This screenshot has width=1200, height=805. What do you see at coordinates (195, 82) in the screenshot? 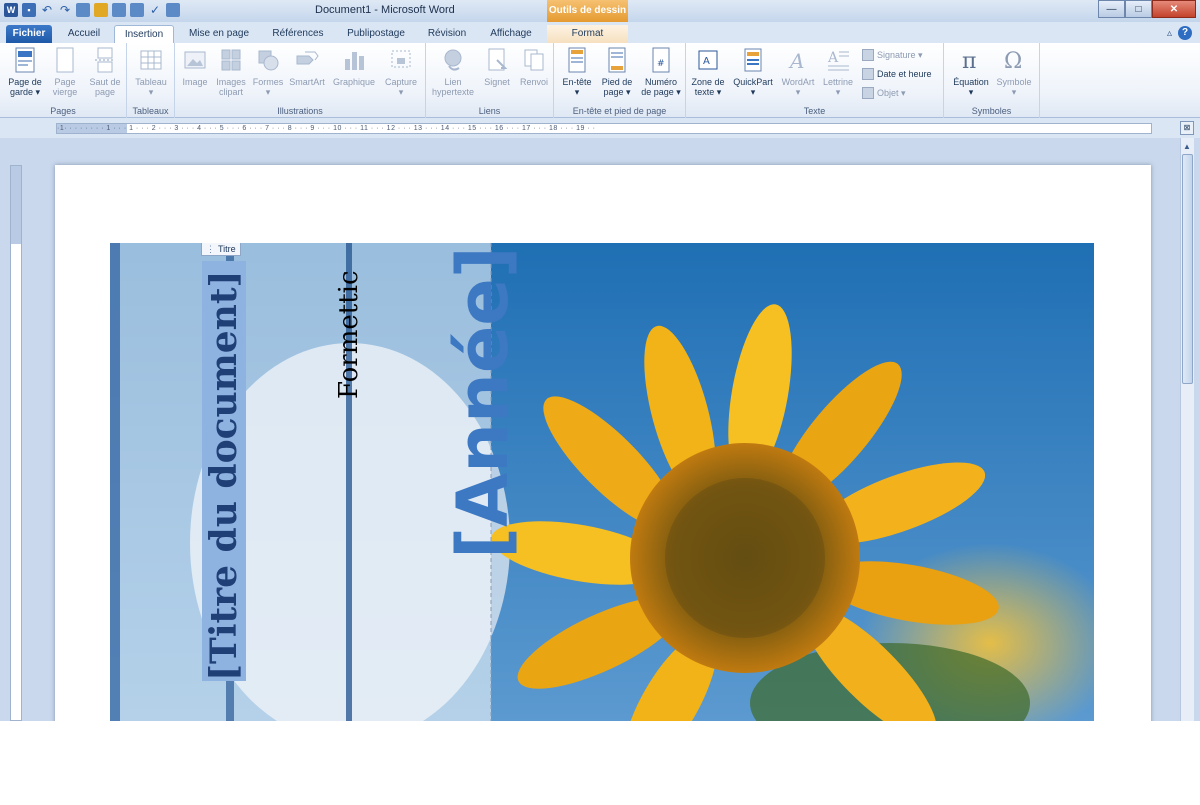
I see `image-label-1: Image` at bounding box center [195, 82].